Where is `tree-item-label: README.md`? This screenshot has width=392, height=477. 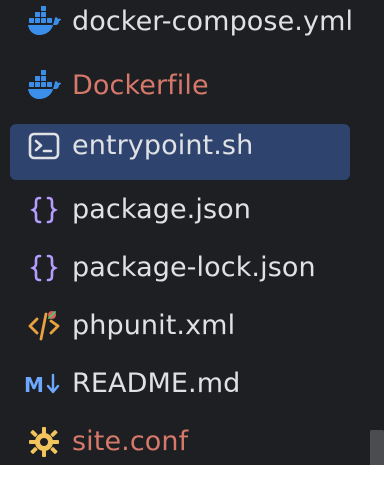
tree-item-label: README.md is located at coordinates (156, 383).